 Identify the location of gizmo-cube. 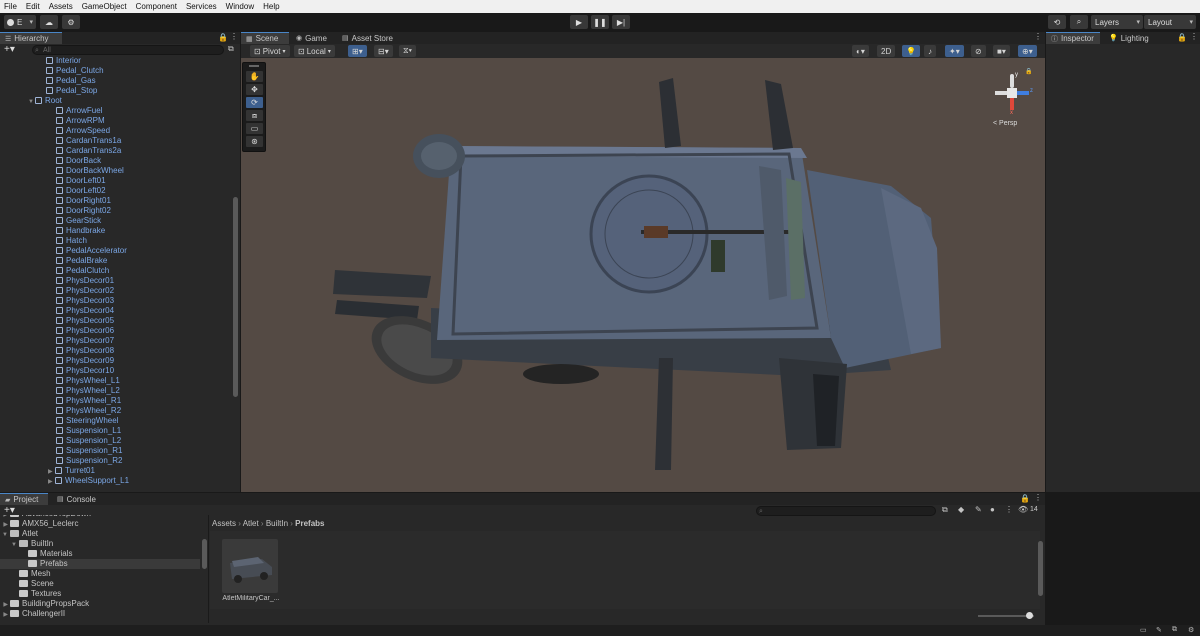
(1012, 93).